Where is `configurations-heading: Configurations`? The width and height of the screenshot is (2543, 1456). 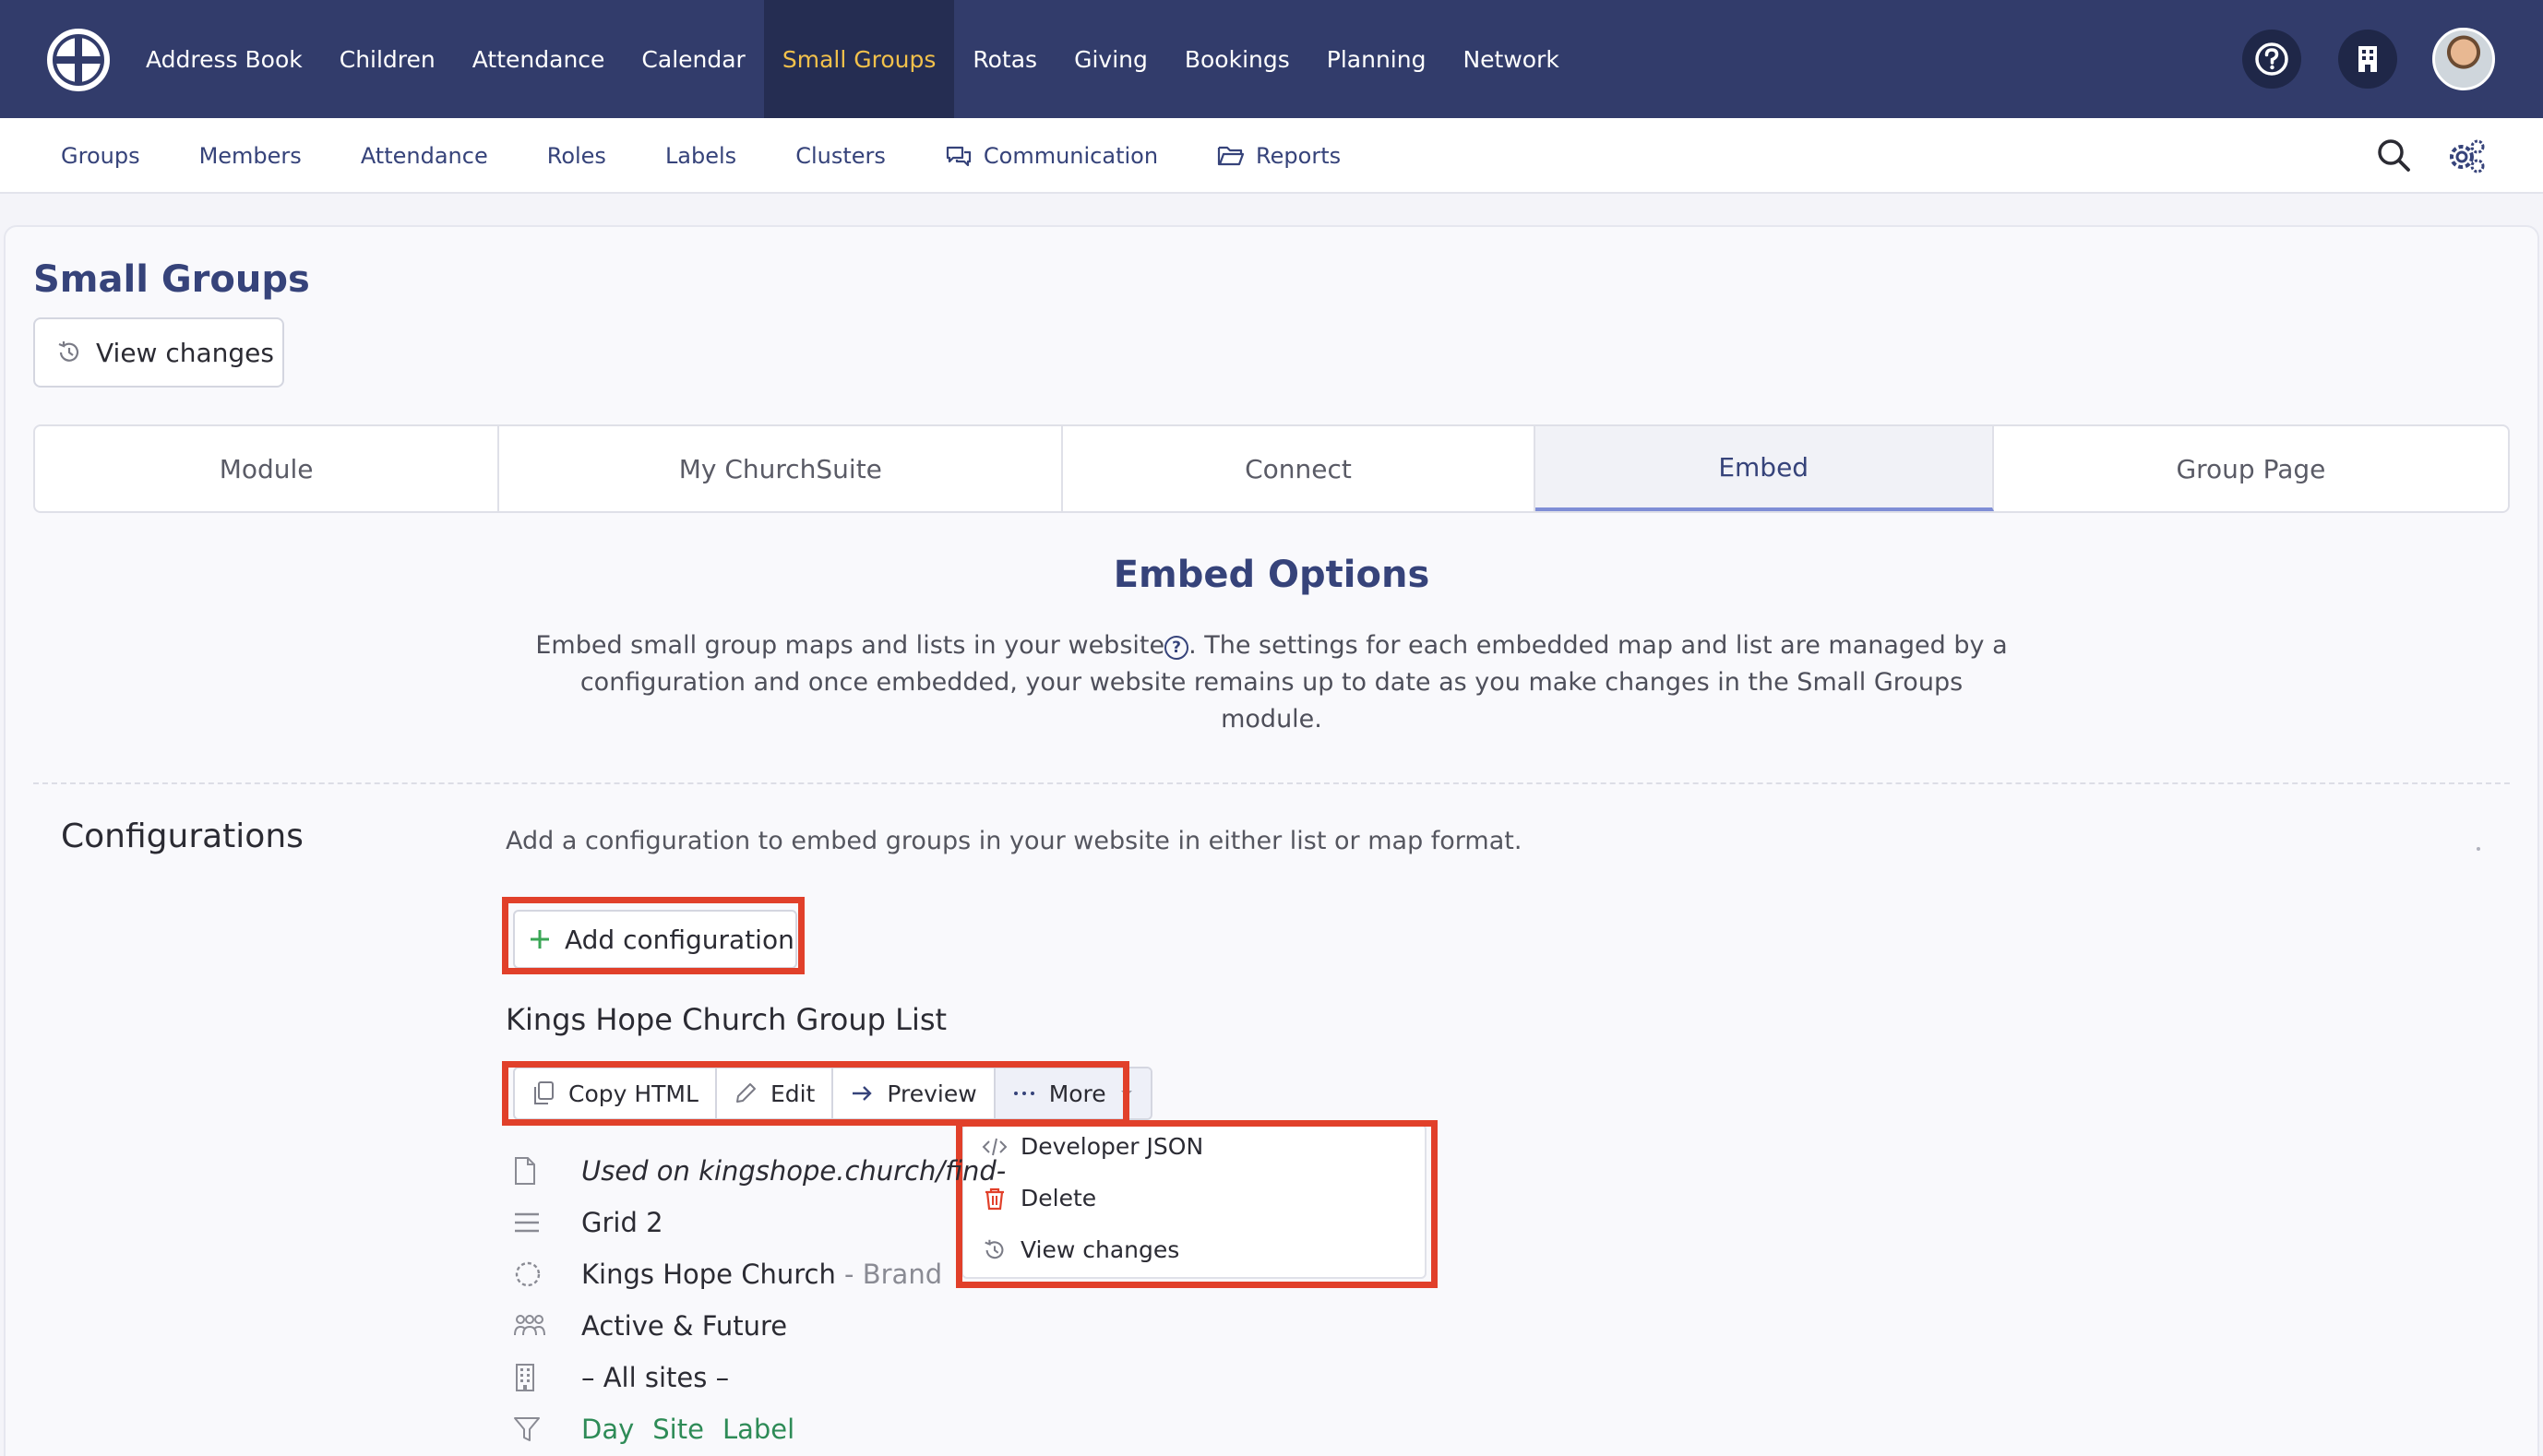 configurations-heading: Configurations is located at coordinates (183, 836).